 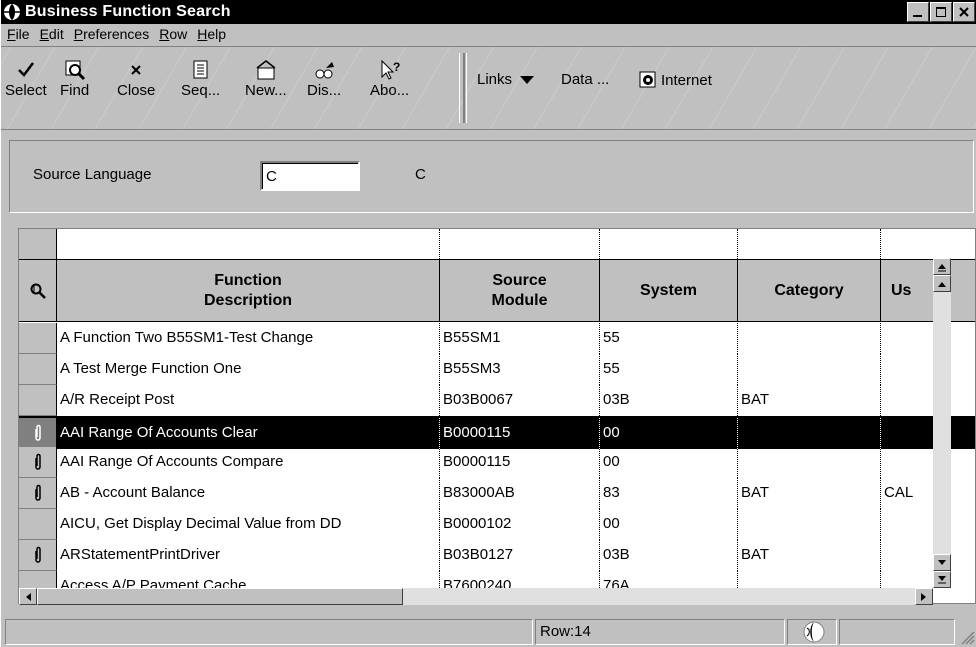 I want to click on cell-module: B55SM3, so click(x=520, y=369).